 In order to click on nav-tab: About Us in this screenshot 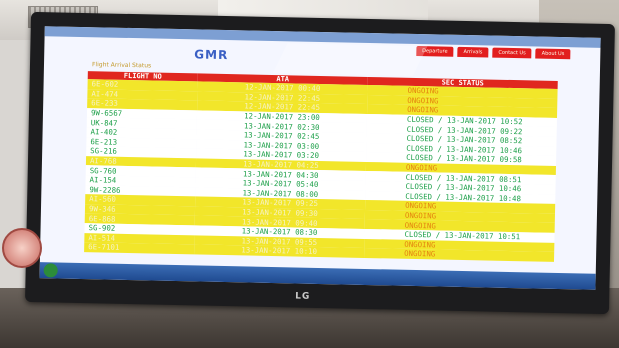, I will do `click(553, 54)`.